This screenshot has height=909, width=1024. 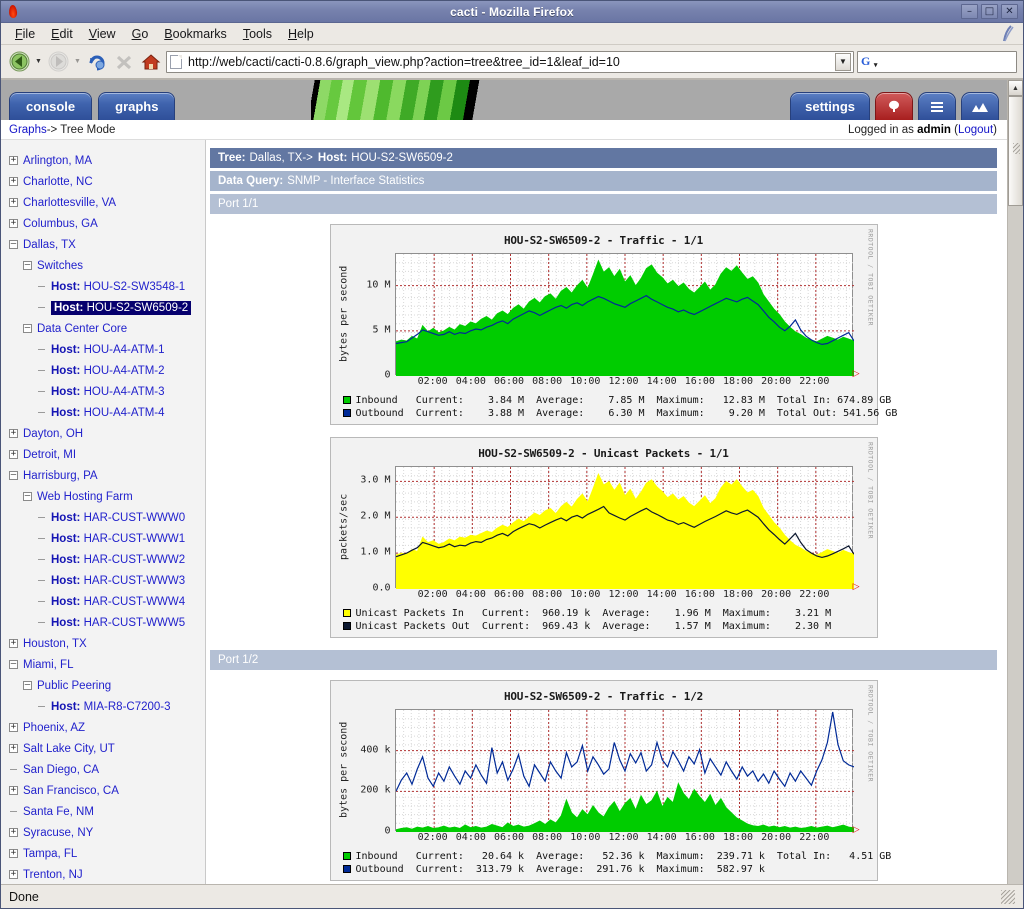 I want to click on tree-branch-link: Harrisburg, PA, so click(x=60, y=476).